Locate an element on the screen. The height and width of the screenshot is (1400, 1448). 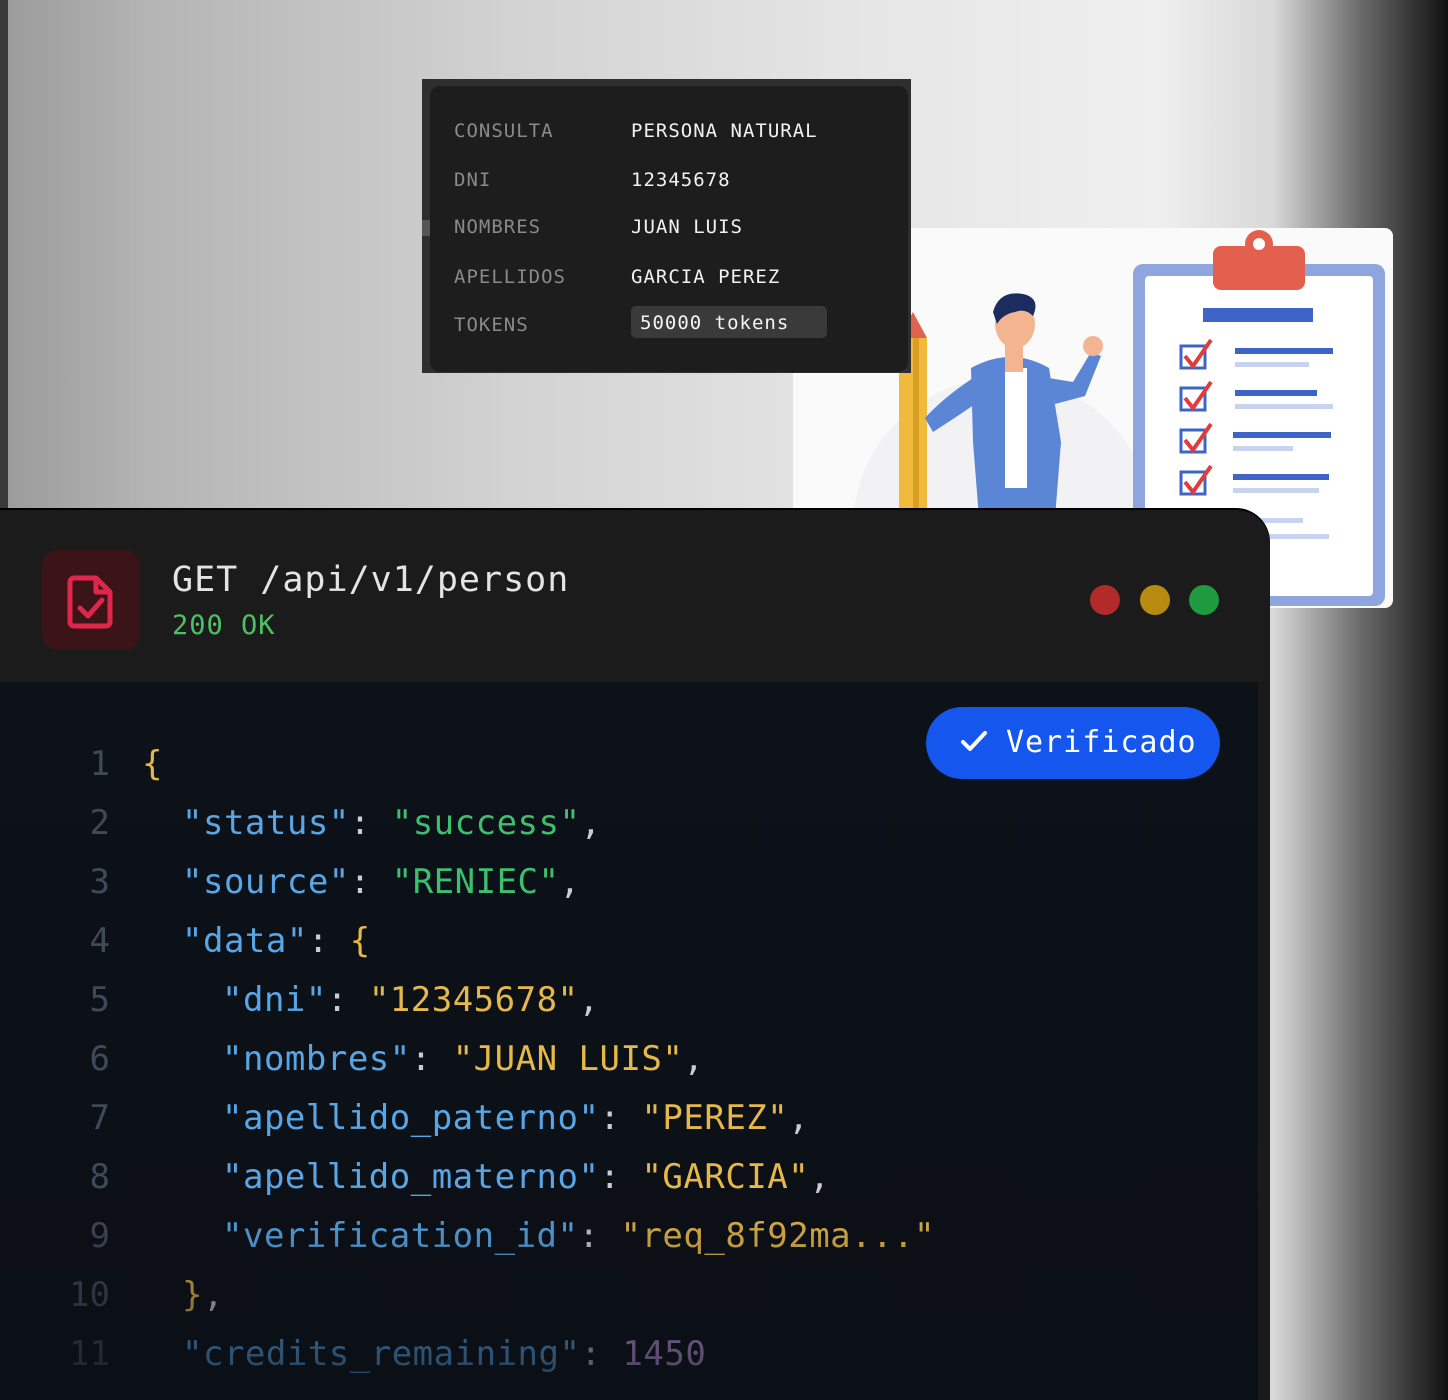
json-key: "dni" is located at coordinates (274, 1000).